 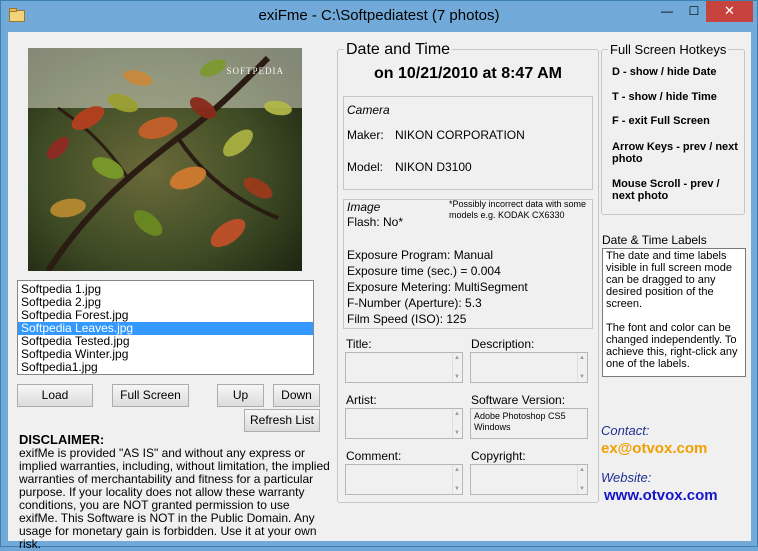 I want to click on hotkeys-caption: Full Screen Hotkeys, so click(x=668, y=49).